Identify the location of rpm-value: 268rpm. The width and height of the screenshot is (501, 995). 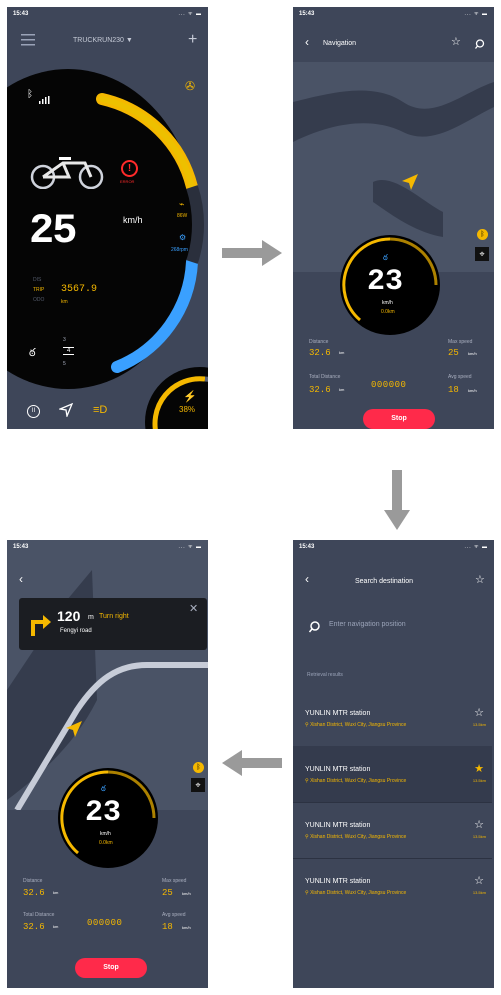
(179, 250).